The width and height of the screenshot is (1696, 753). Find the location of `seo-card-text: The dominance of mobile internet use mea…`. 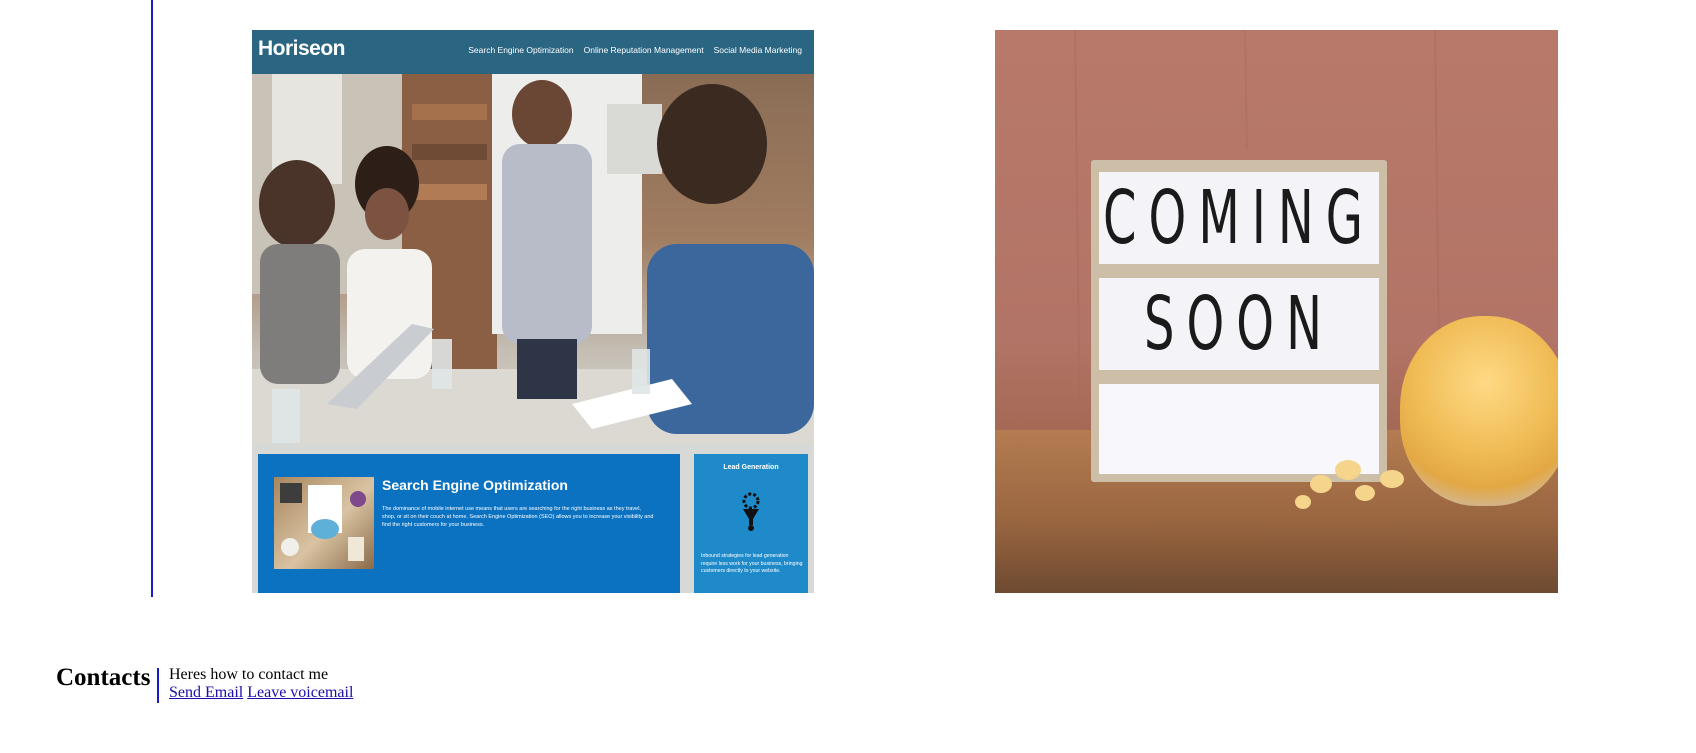

seo-card-text: The dominance of mobile internet use mea… is located at coordinates (518, 517).